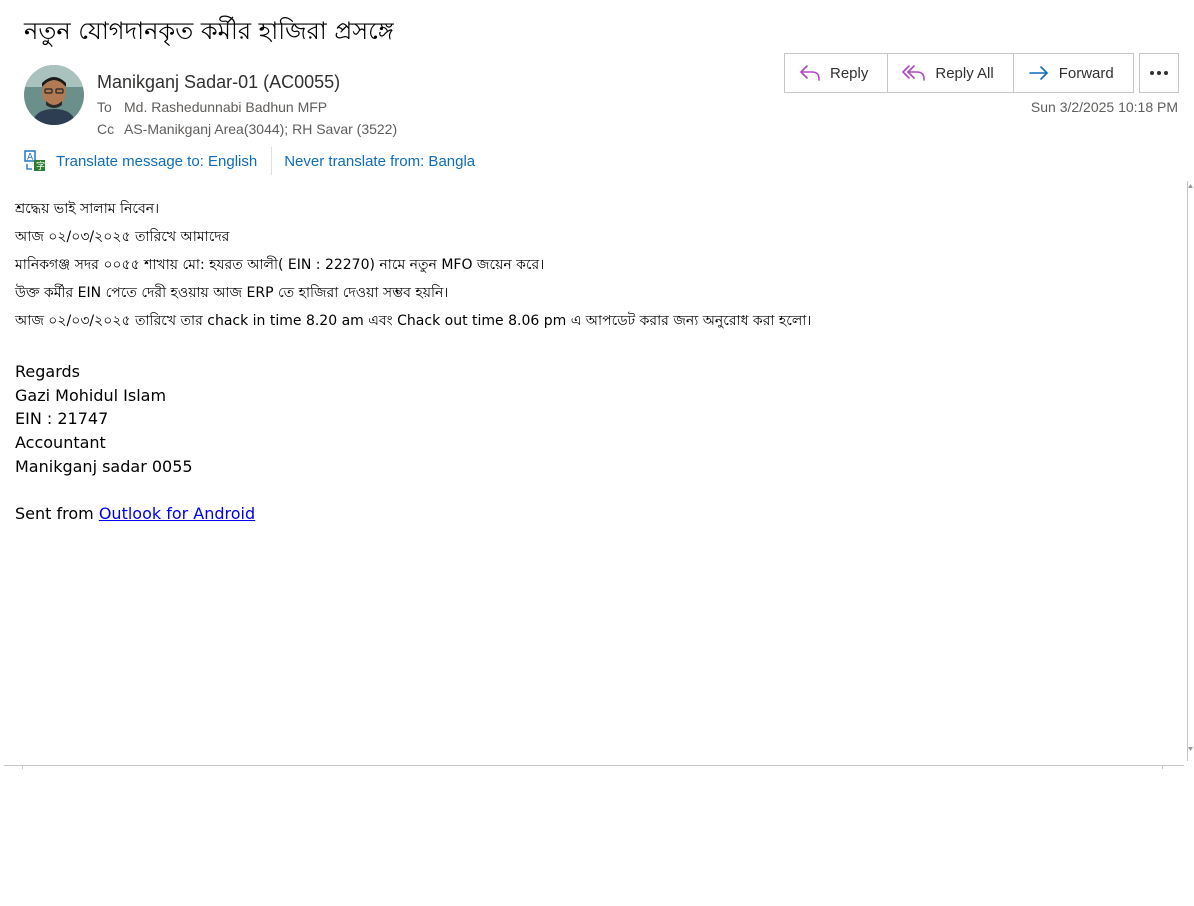 The width and height of the screenshot is (1194, 906). What do you see at coordinates (54, 95) in the screenshot?
I see `sender-avatar` at bounding box center [54, 95].